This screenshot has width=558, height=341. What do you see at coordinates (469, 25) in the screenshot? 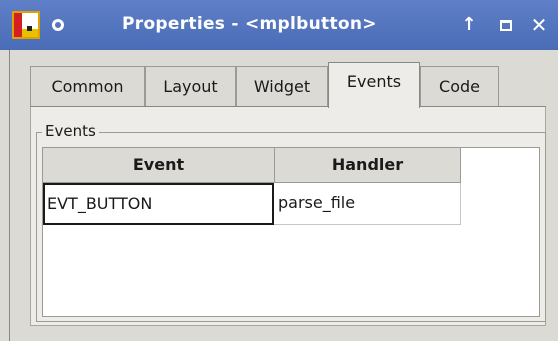
I see `move-up-icon: ↑` at bounding box center [469, 25].